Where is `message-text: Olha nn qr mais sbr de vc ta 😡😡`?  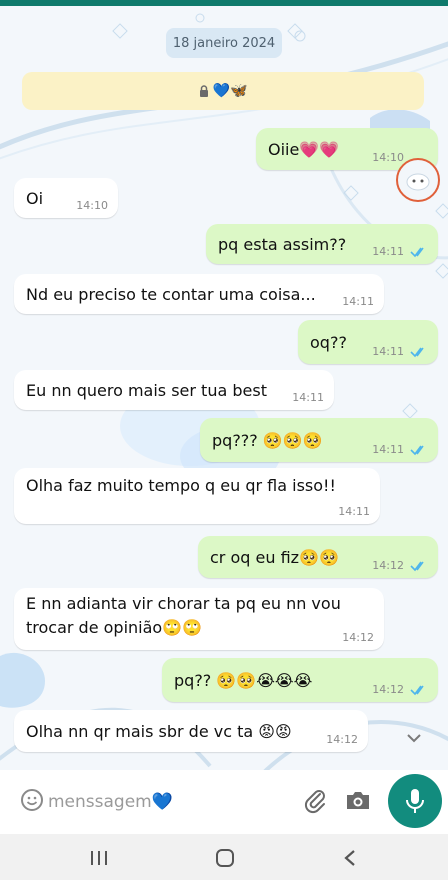 message-text: Olha nn qr mais sbr de vc ta 😡😡 is located at coordinates (159, 731).